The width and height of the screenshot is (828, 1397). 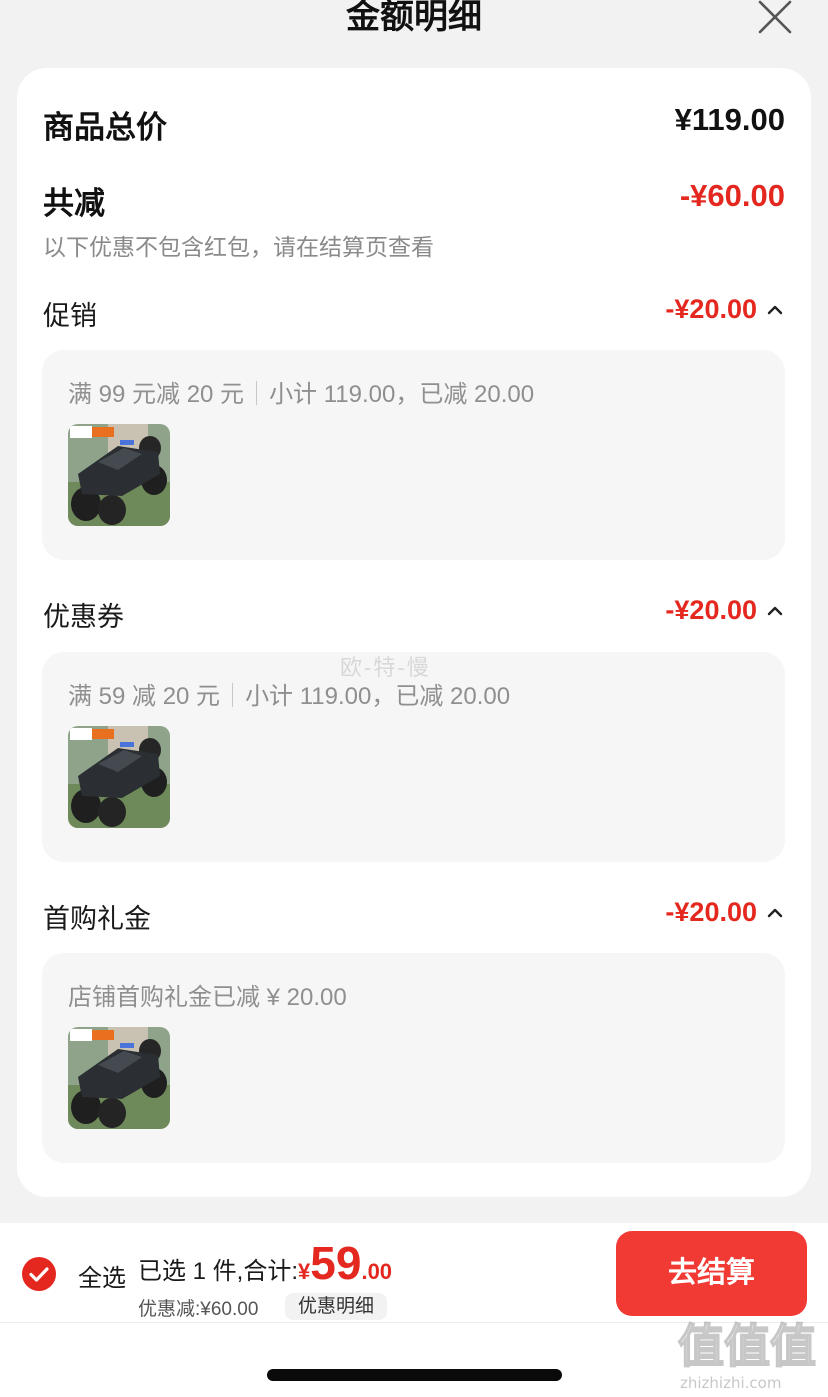 I want to click on coupon-section-header: 优惠券 -¥20.00, so click(x=414, y=613).